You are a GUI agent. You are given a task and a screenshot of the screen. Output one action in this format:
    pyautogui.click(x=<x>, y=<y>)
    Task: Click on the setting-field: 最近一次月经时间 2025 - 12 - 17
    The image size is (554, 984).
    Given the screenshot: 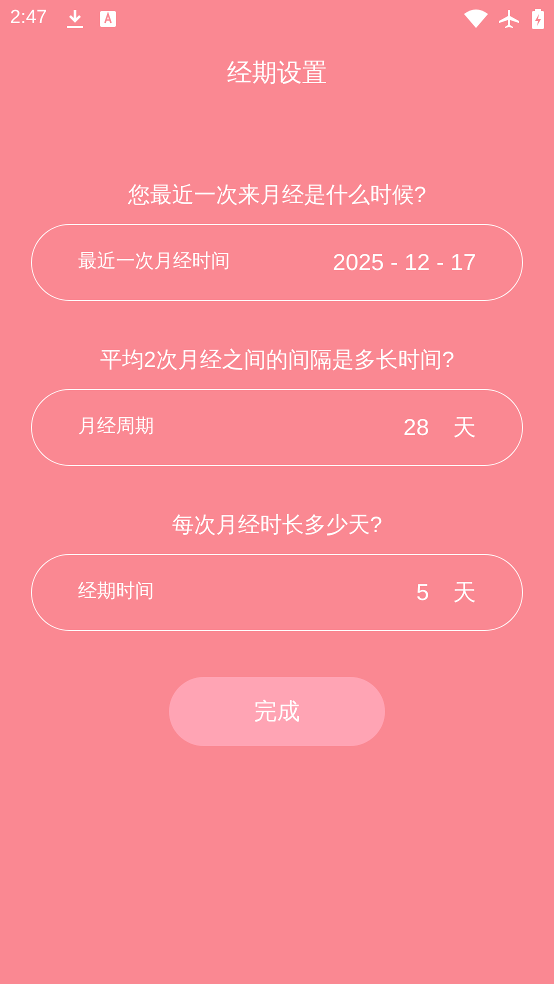 What is the action you would take?
    pyautogui.click(x=277, y=262)
    